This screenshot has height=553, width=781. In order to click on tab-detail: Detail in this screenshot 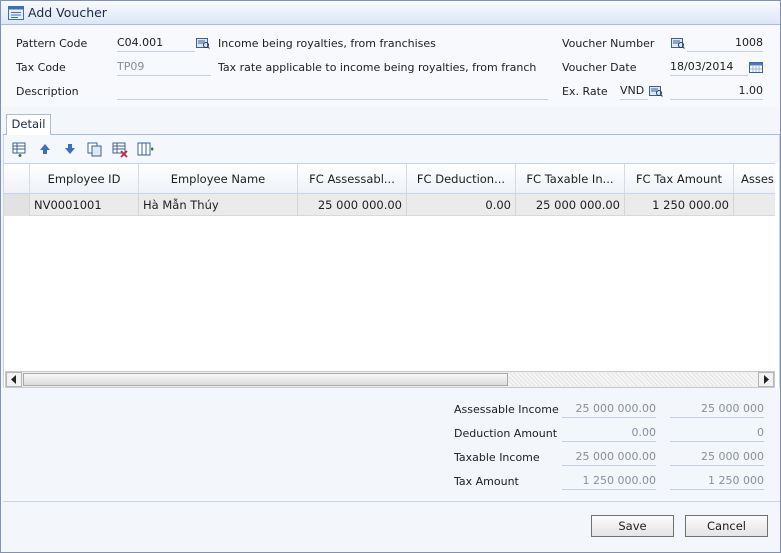, I will do `click(28, 125)`.